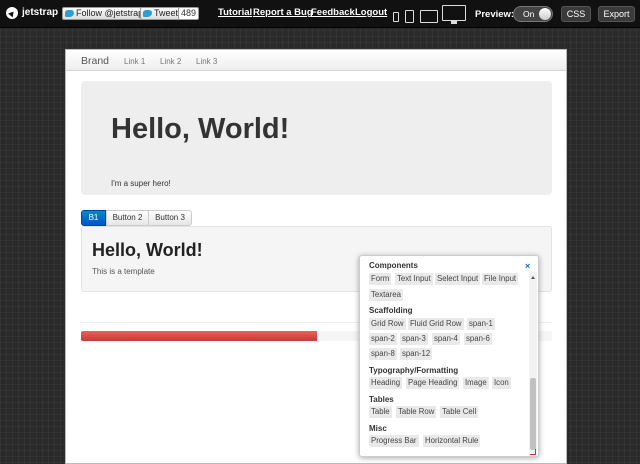  I want to click on tutorial-link: Tutorial, so click(235, 12).